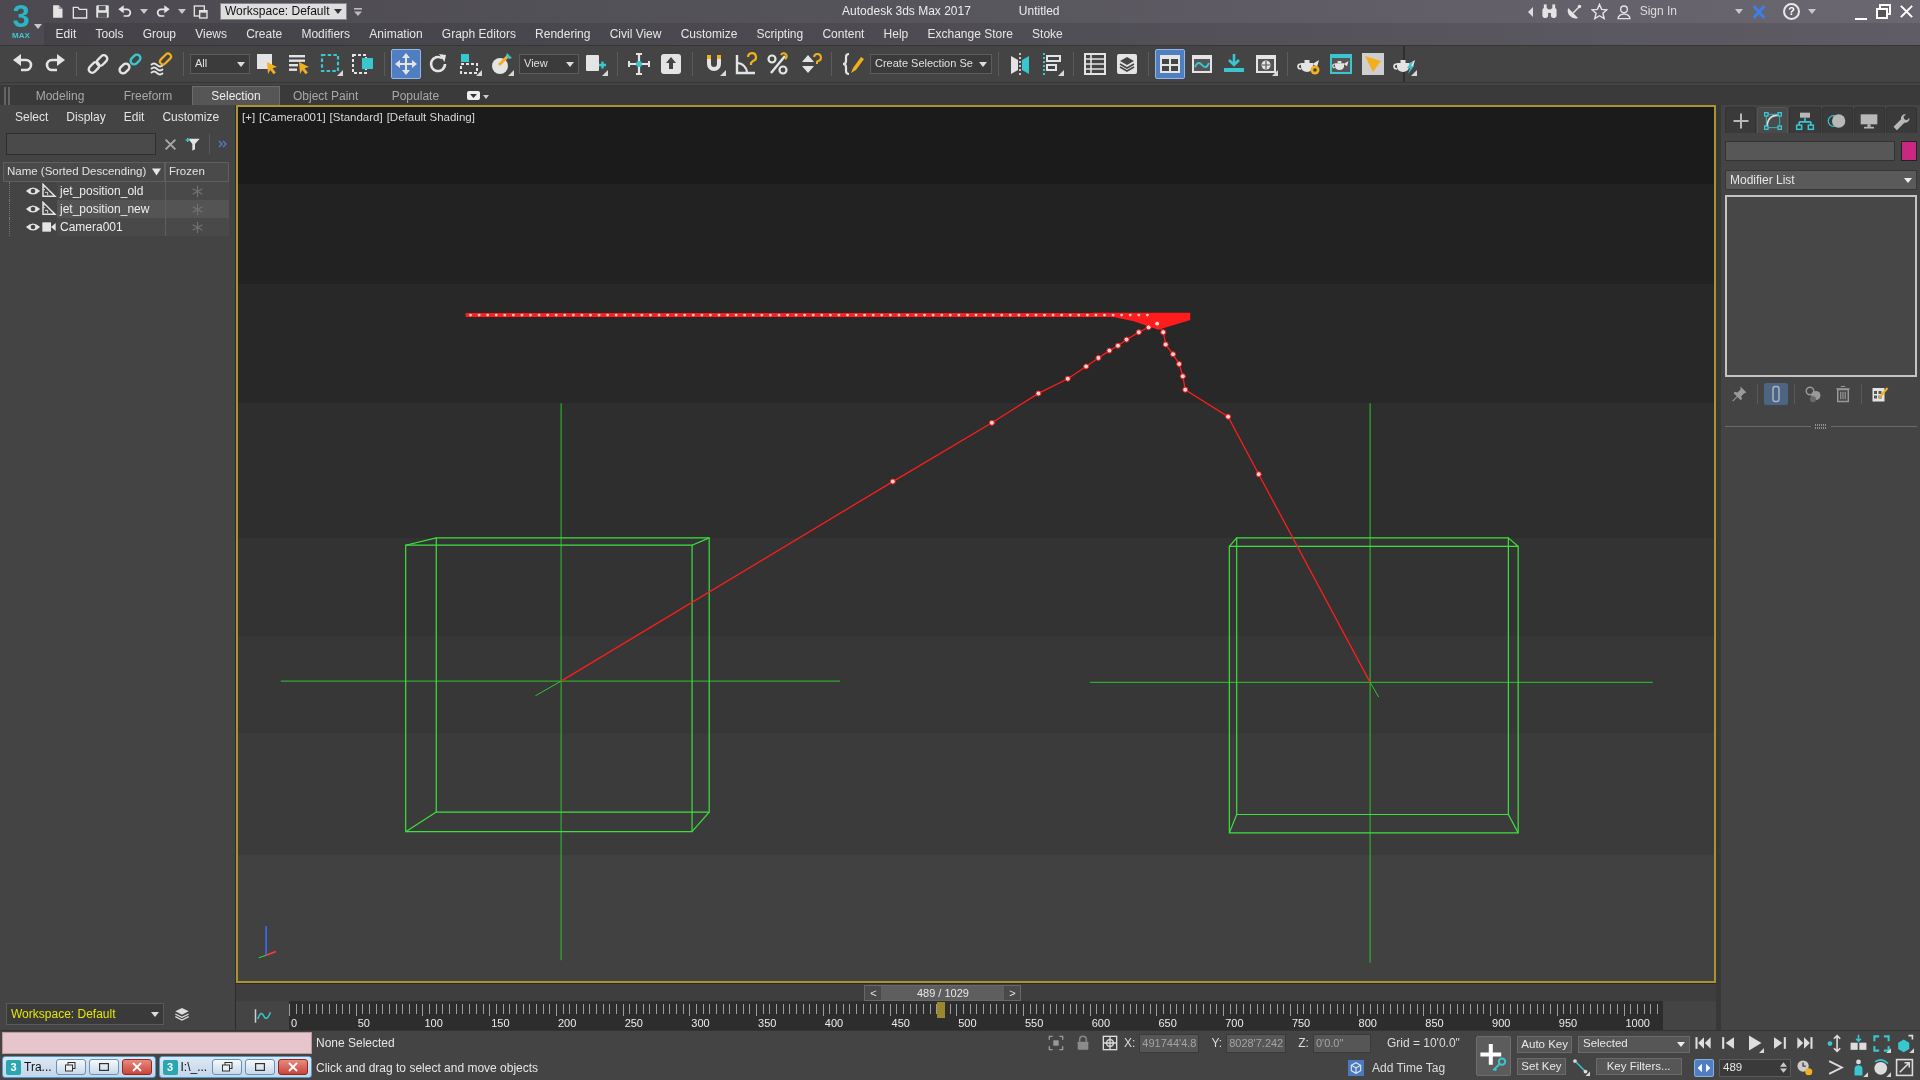  Describe the element at coordinates (1901, 120) in the screenshot. I see `utilities-tab` at that location.